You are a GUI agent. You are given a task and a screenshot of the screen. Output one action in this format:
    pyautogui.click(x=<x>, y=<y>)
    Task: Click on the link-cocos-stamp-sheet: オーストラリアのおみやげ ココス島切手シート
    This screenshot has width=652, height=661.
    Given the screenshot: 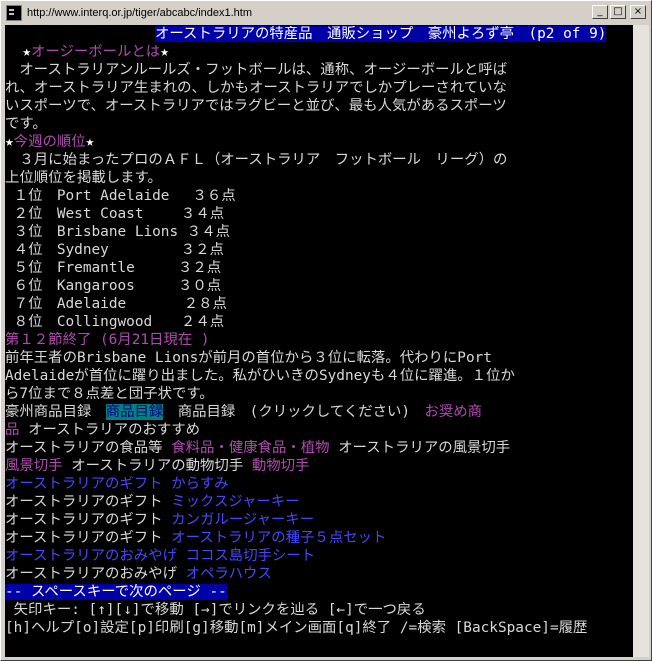 What is the action you would take?
    pyautogui.click(x=160, y=556)
    